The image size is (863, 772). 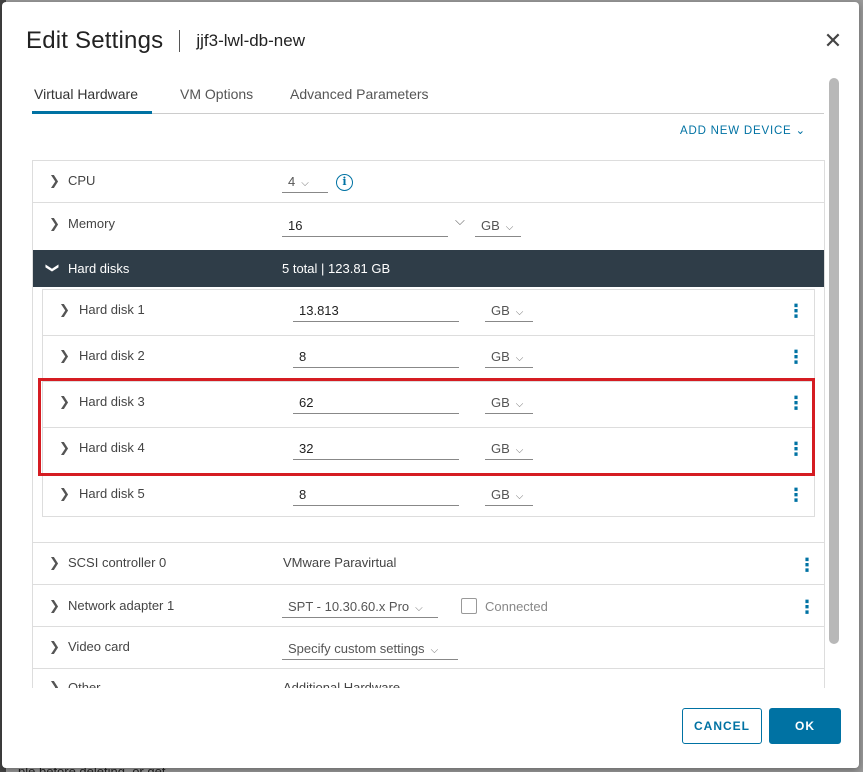 I want to click on hard-disk-size-input: 32, so click(x=376, y=449).